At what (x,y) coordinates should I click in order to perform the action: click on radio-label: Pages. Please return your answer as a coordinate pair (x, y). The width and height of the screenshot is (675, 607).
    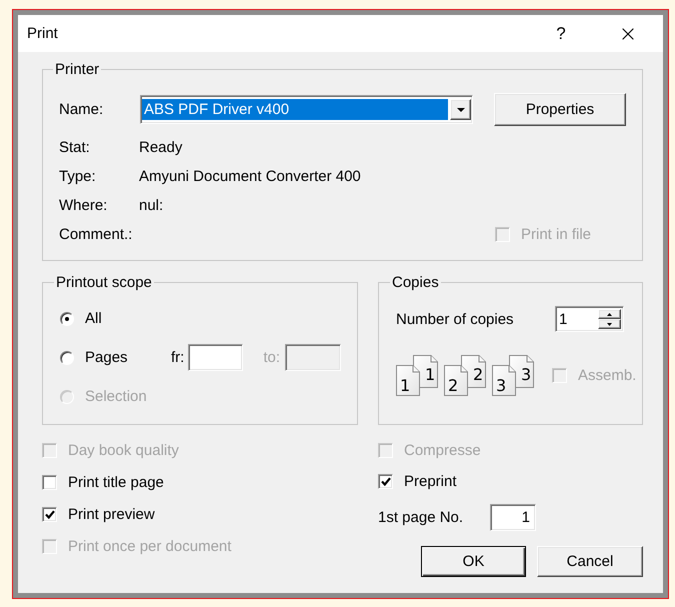
    Looking at the image, I should click on (106, 357).